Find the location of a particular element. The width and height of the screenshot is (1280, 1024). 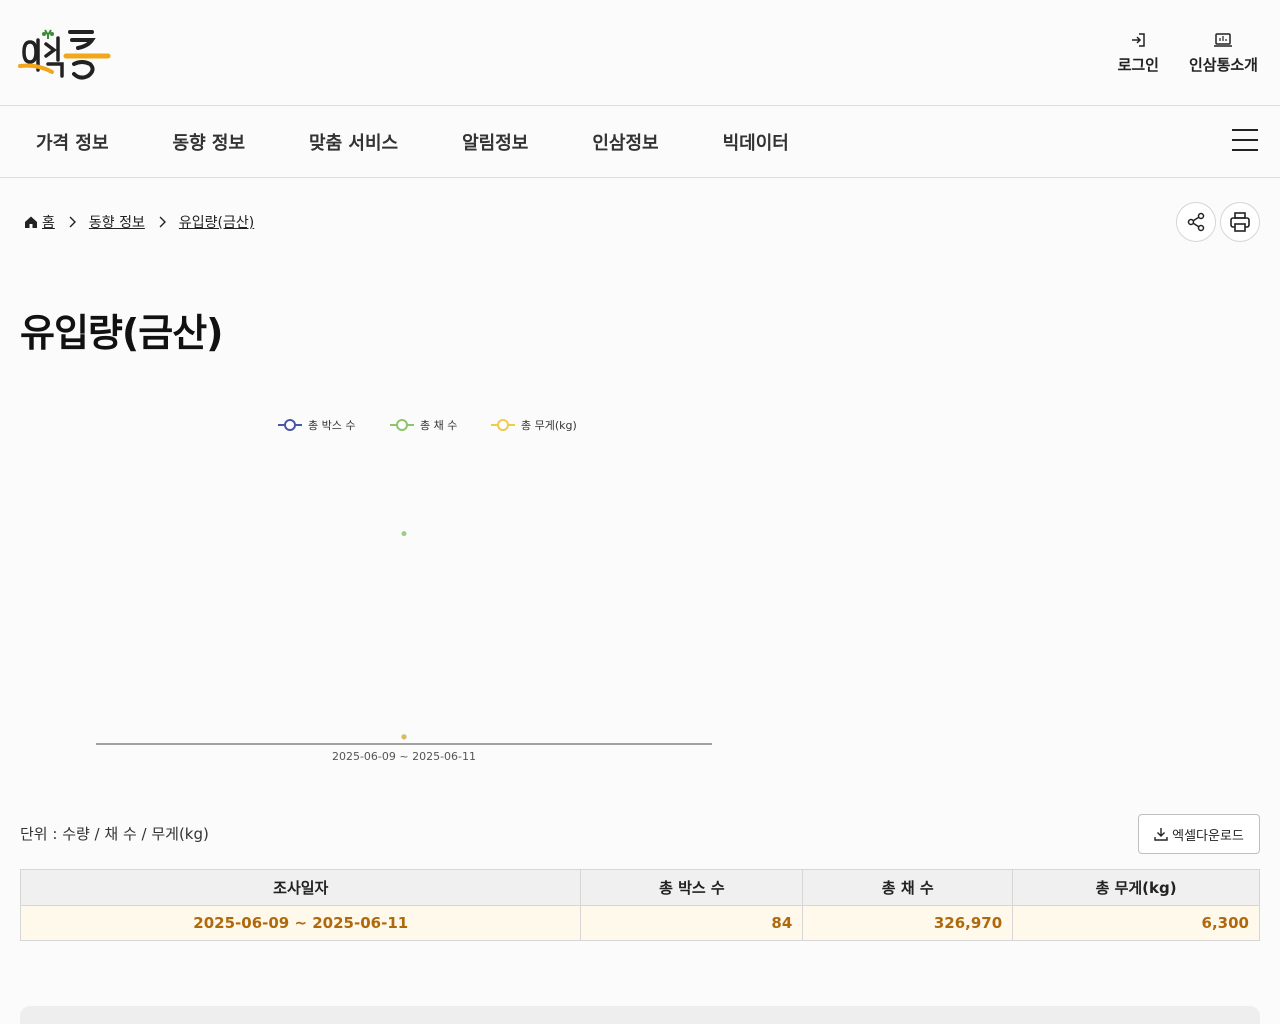

print-button is located at coordinates (1240, 222).